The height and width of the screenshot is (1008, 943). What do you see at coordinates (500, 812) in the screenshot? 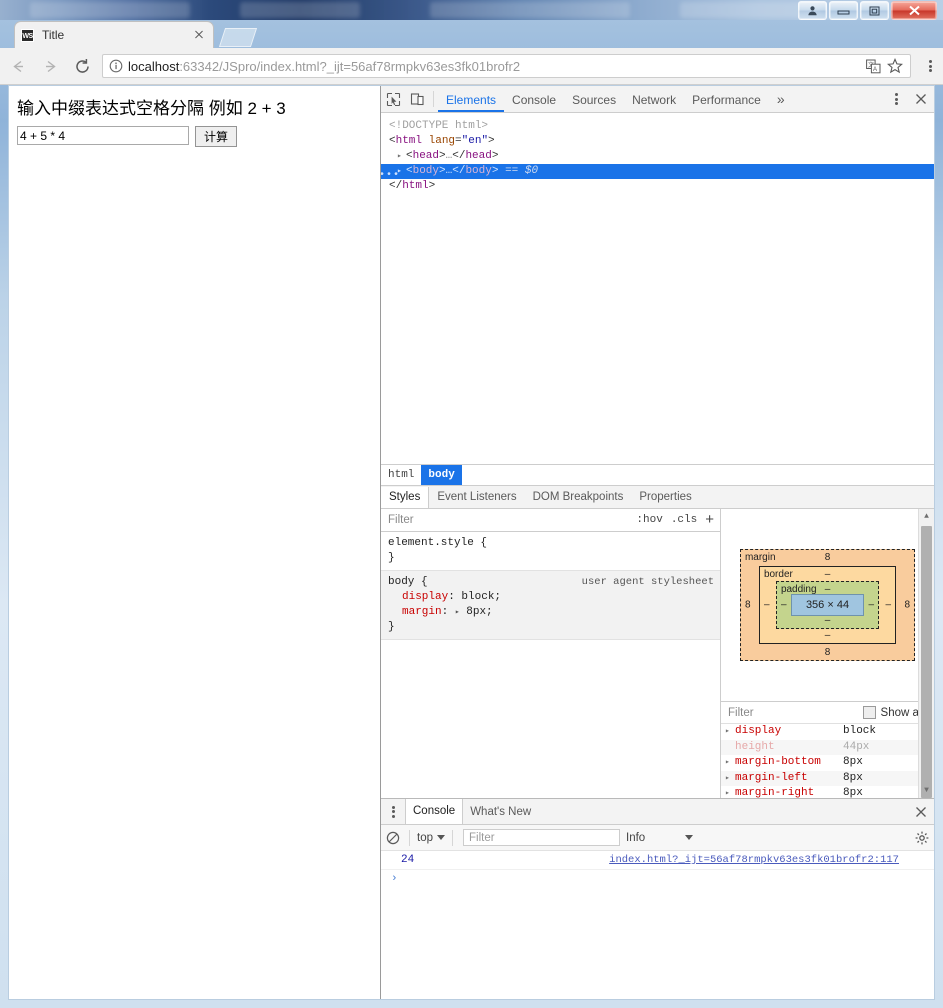
I see `drawer-tab-whats-new: What's New` at bounding box center [500, 812].